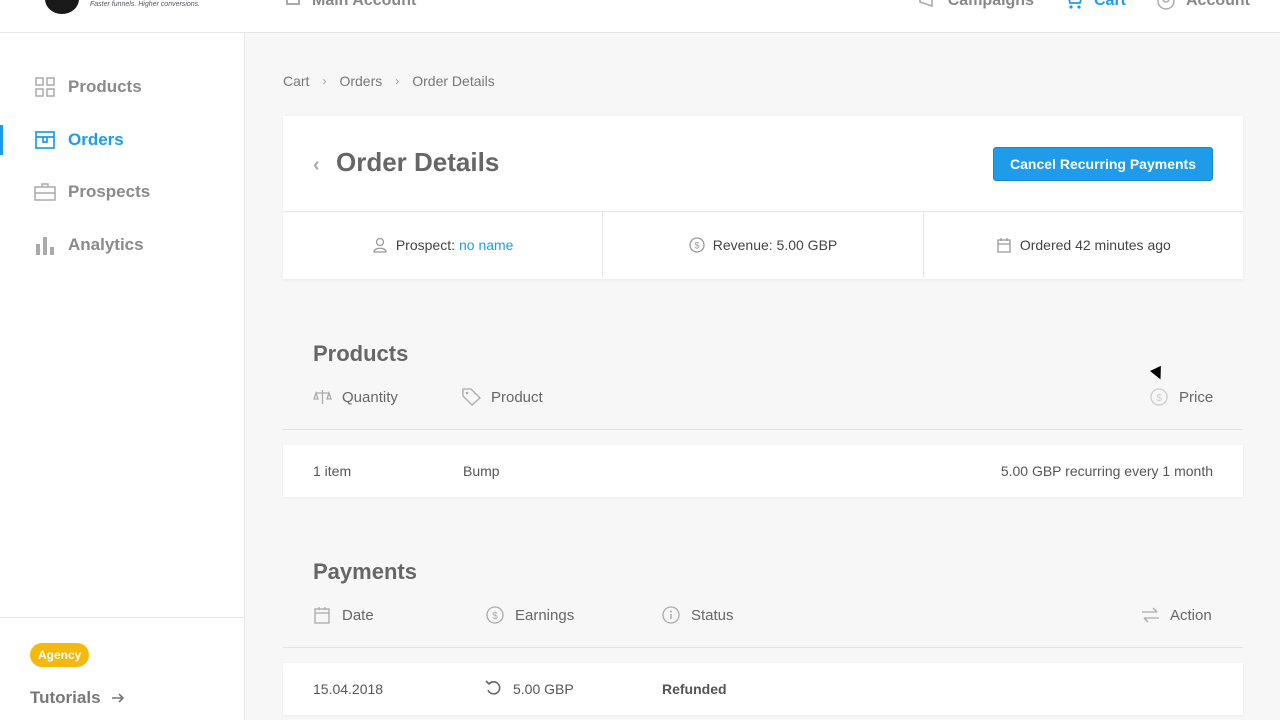 Image resolution: width=1280 pixels, height=720 pixels. What do you see at coordinates (365, 571) in the screenshot?
I see `payments-section-title: Payments` at bounding box center [365, 571].